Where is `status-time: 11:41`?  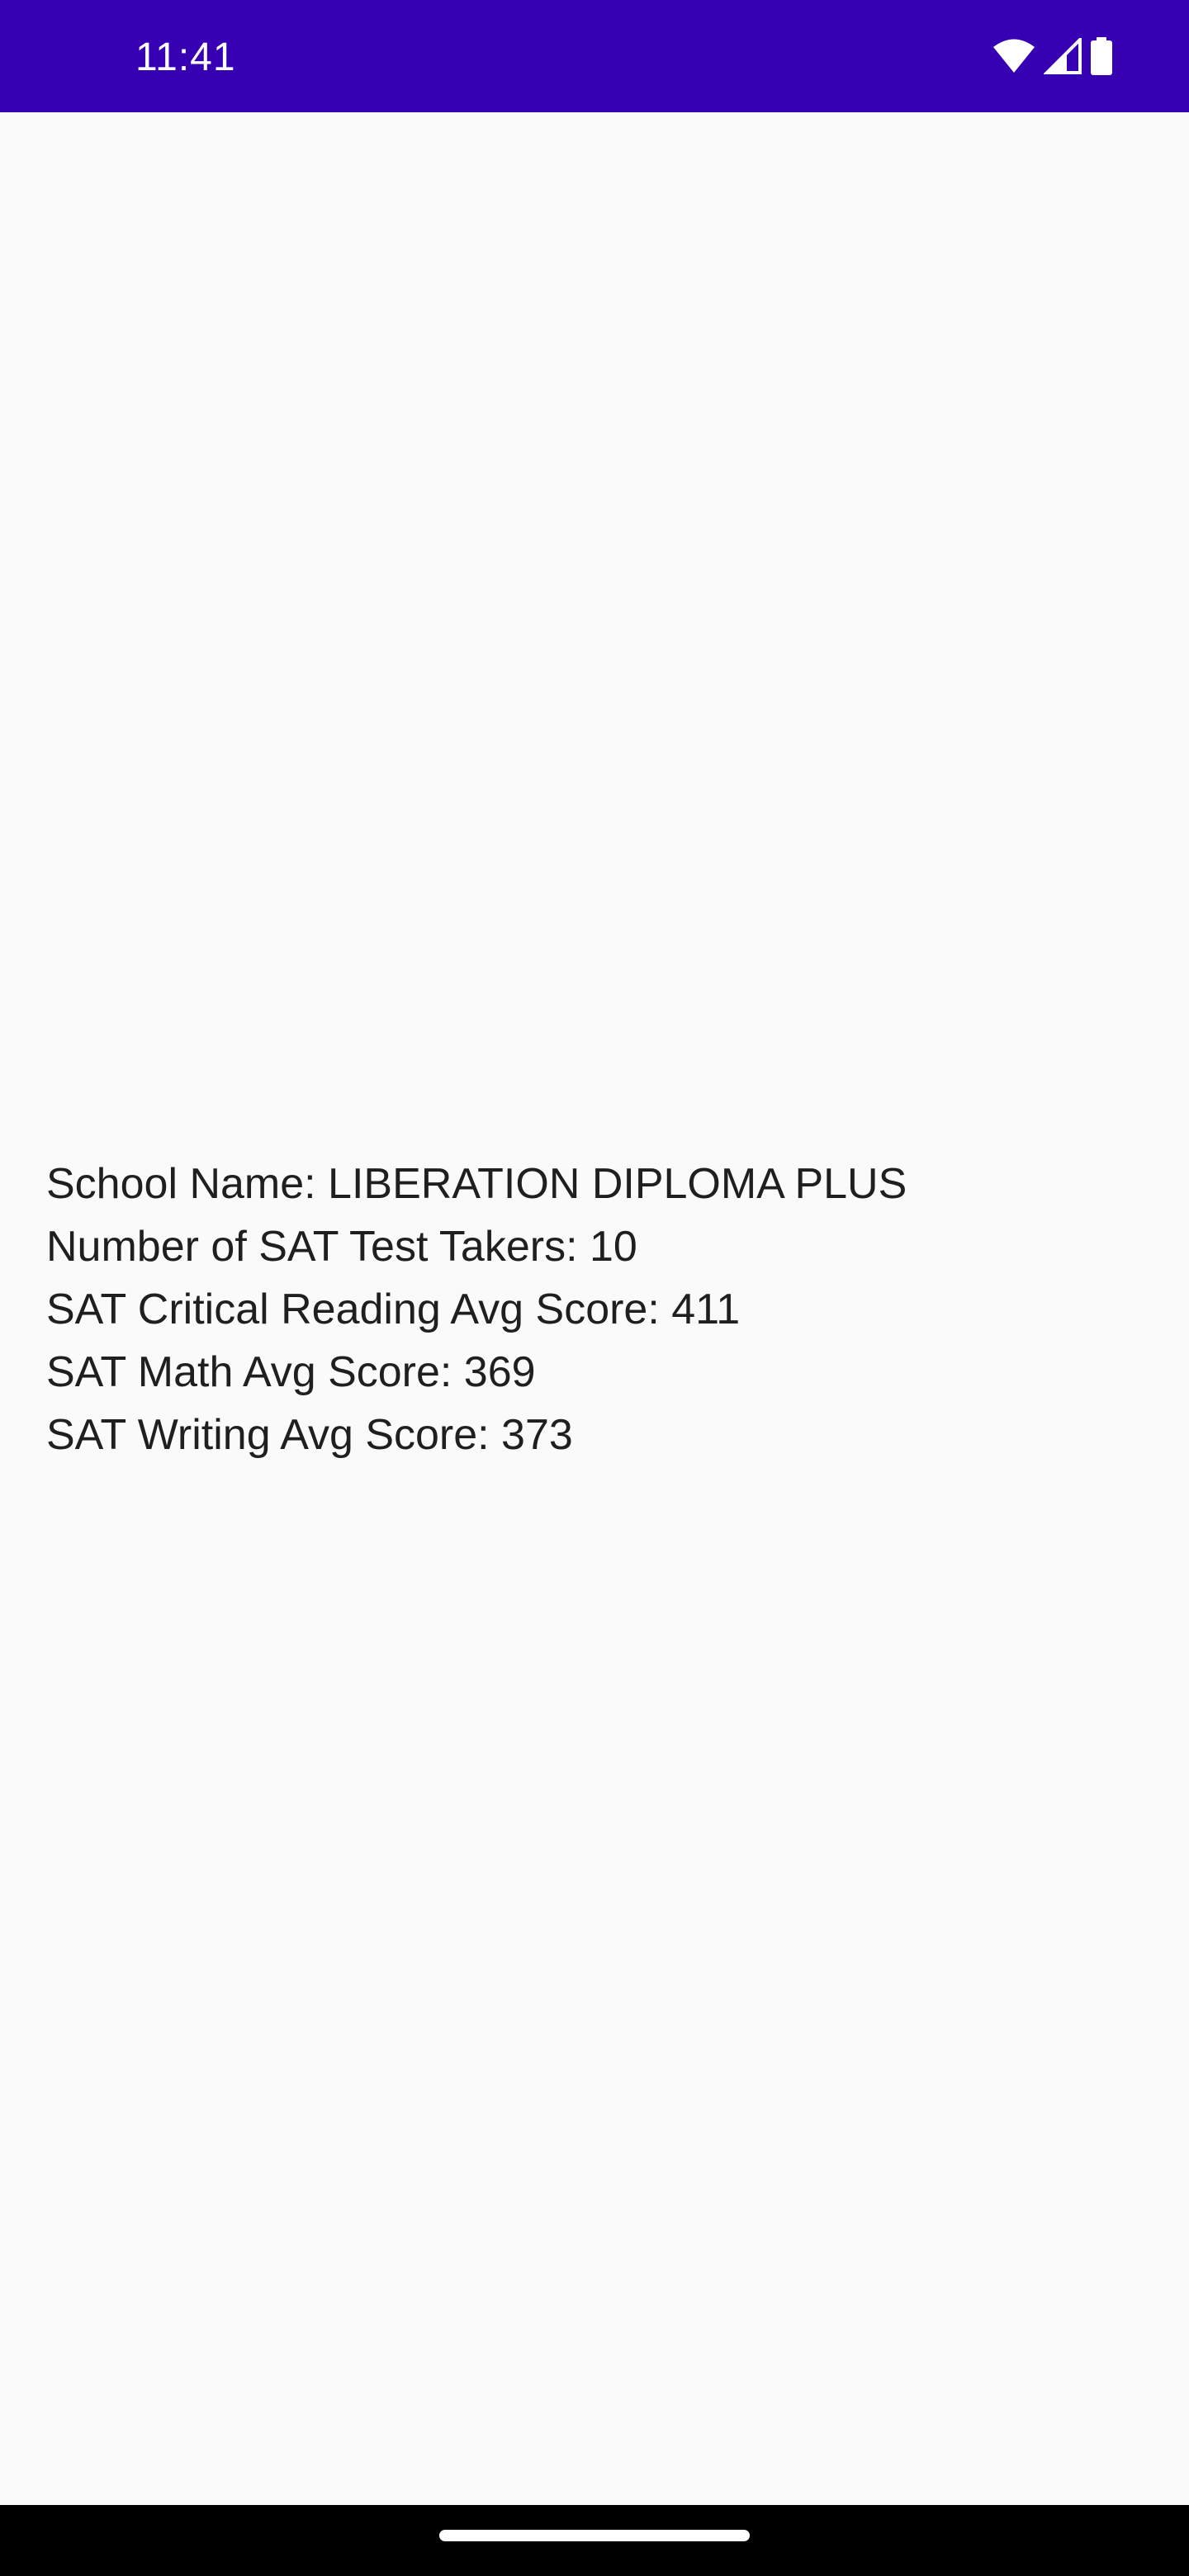
status-time: 11:41 is located at coordinates (185, 57).